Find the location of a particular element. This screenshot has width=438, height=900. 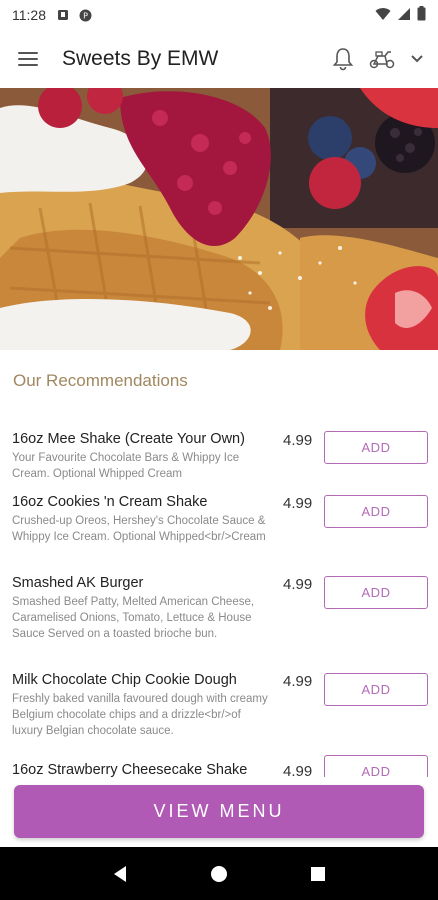

page-title: Sweets By EMW is located at coordinates (140, 58).